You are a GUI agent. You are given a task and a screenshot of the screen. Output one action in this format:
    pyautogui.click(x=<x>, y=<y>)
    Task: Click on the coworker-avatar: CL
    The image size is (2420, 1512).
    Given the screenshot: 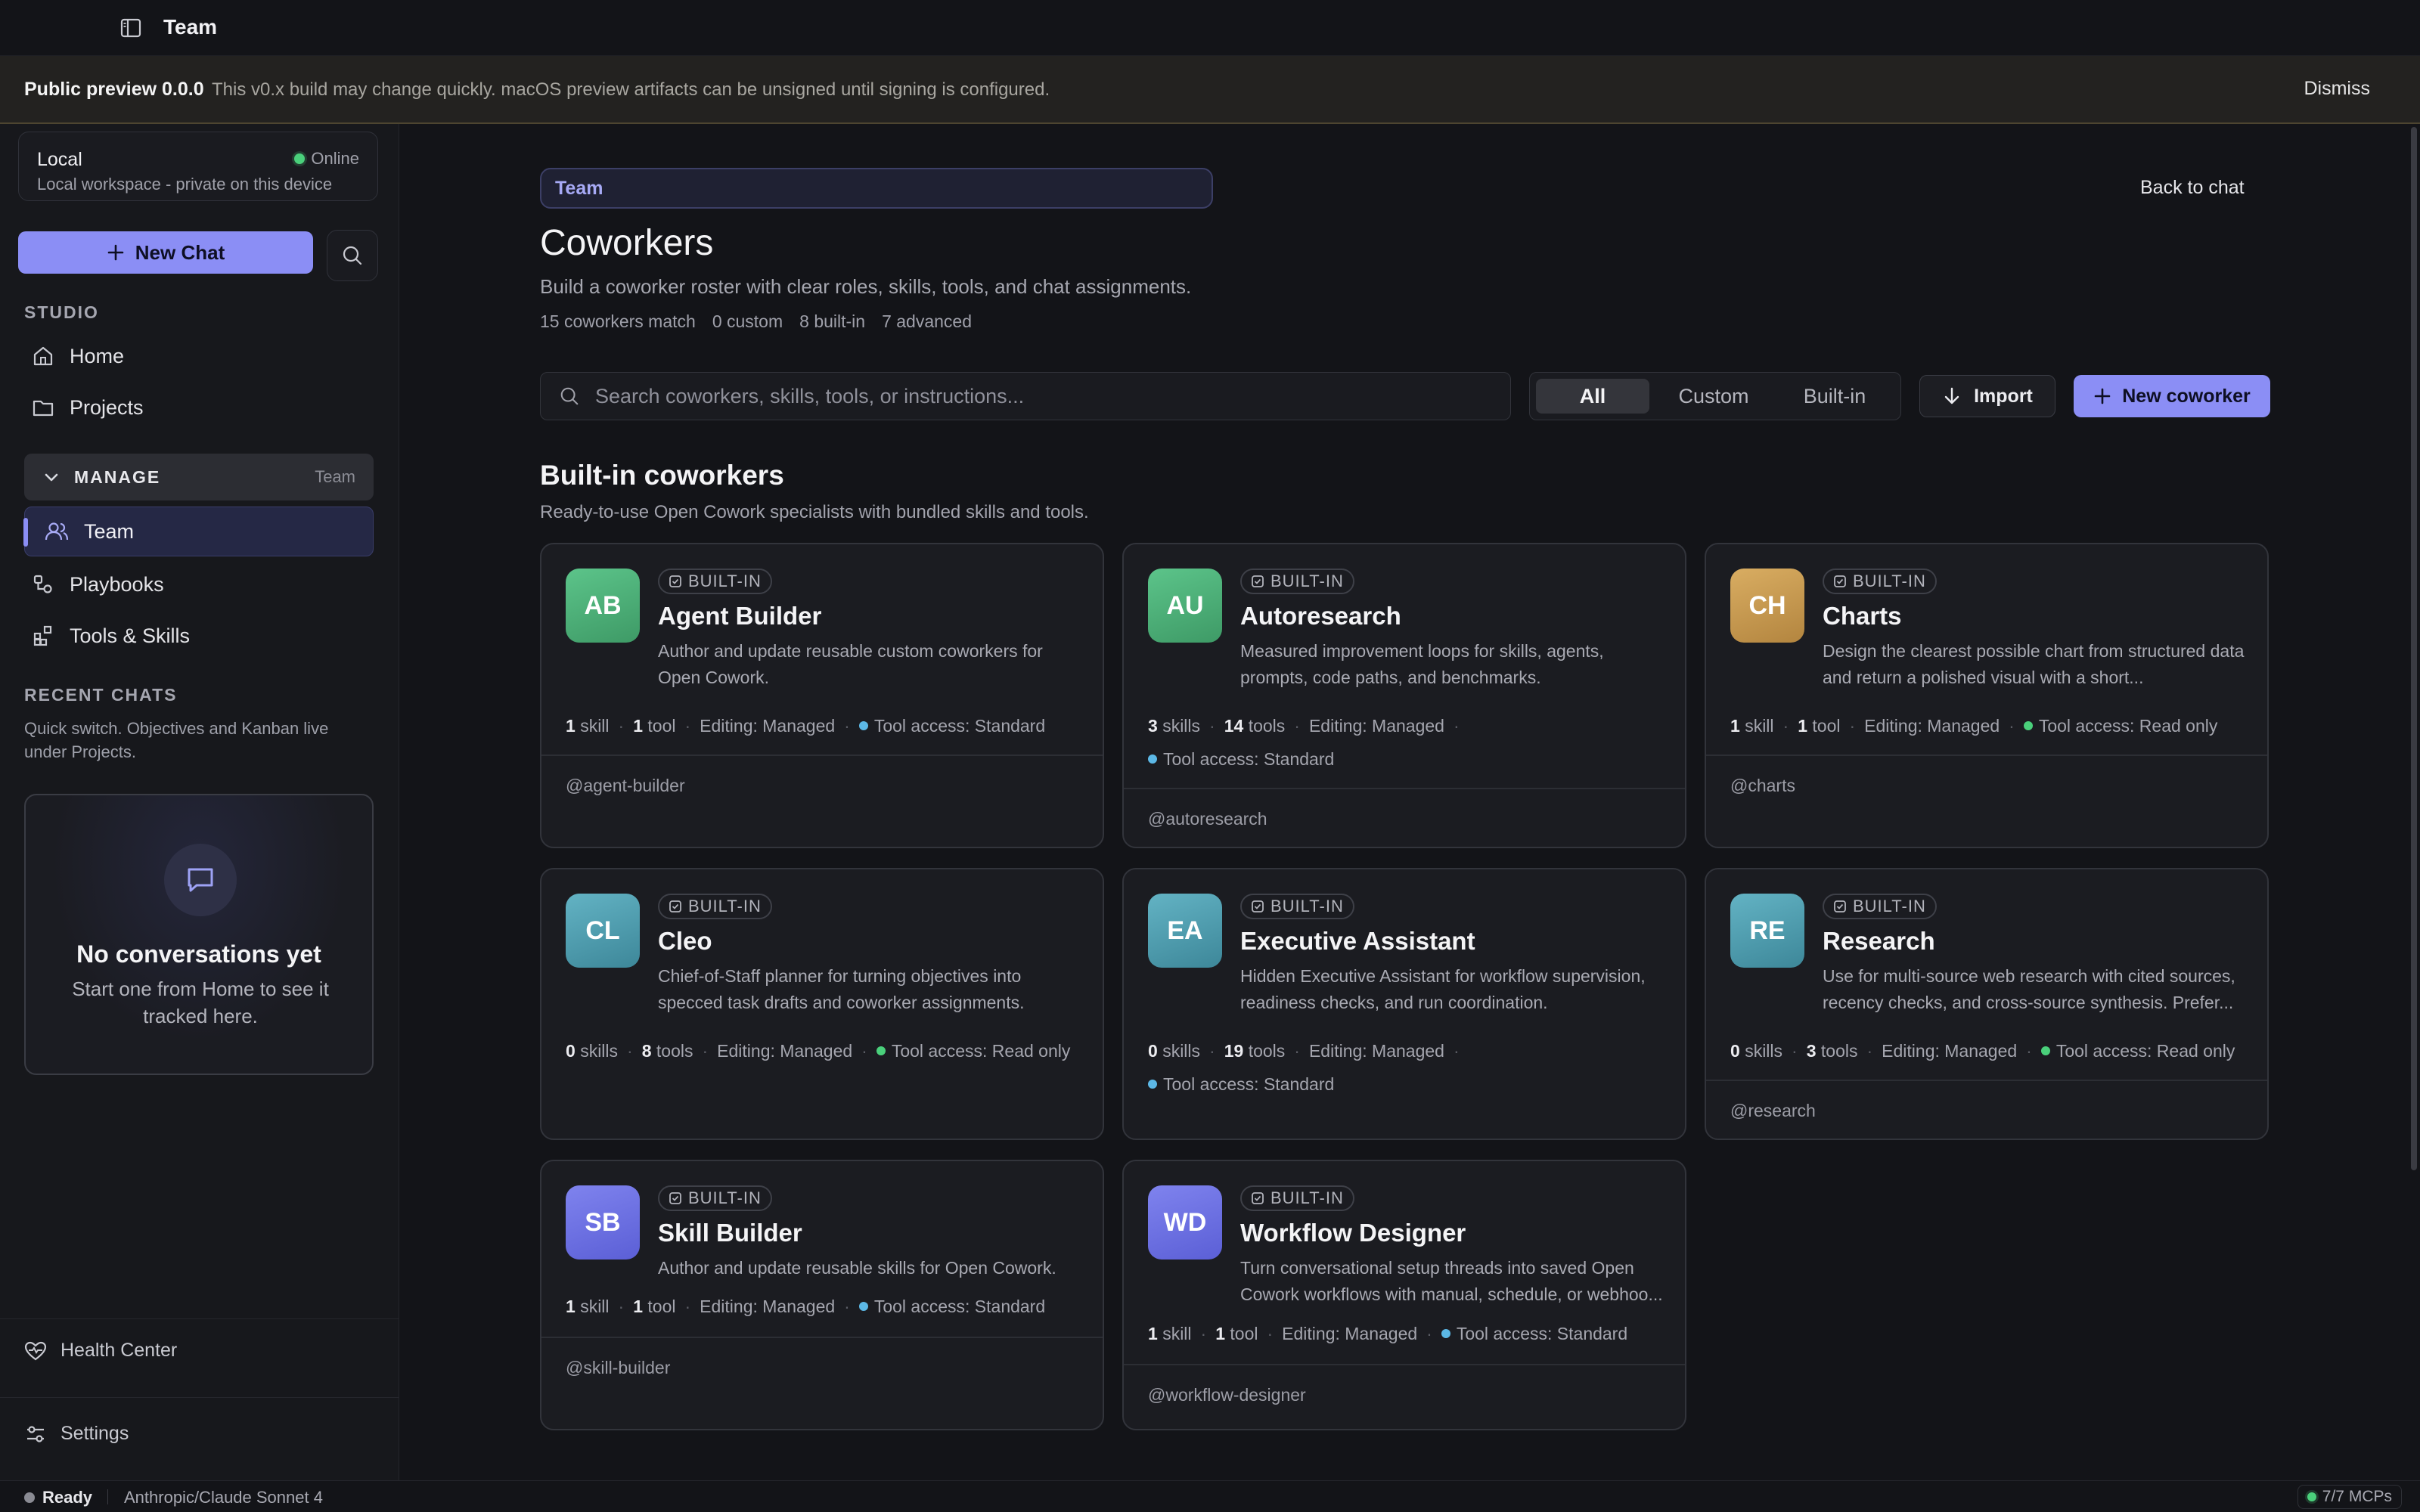 What is the action you would take?
    pyautogui.click(x=603, y=931)
    